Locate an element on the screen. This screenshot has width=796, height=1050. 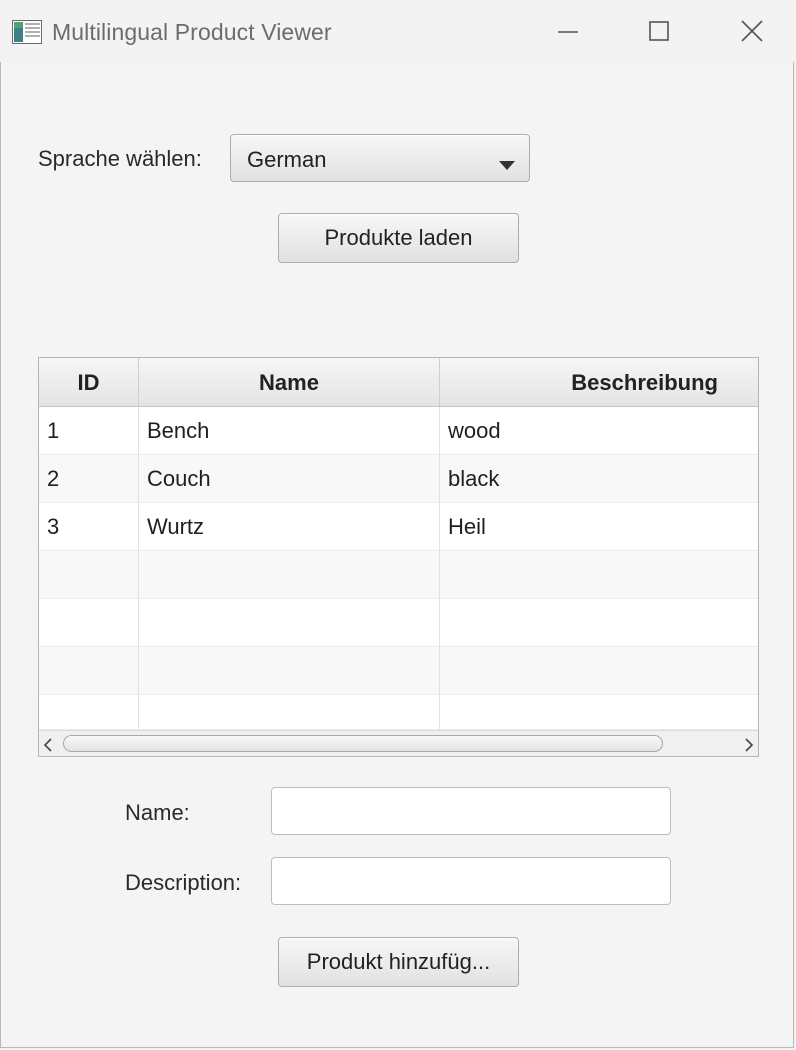
description-field is located at coordinates (471, 881).